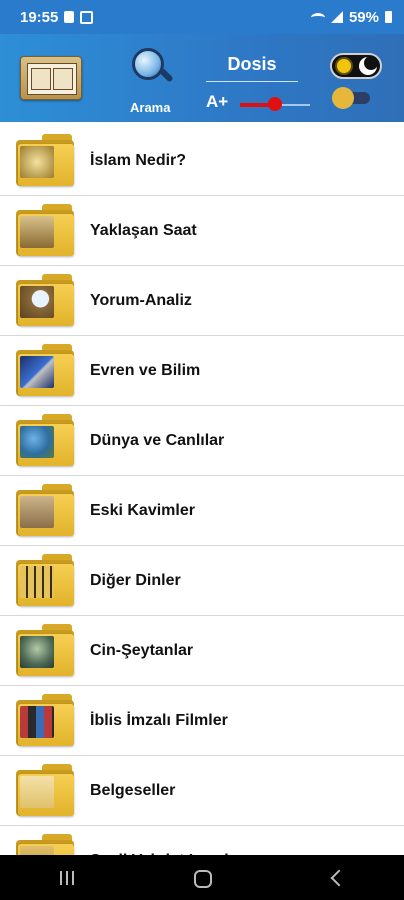  I want to click on slider-thumb, so click(275, 104).